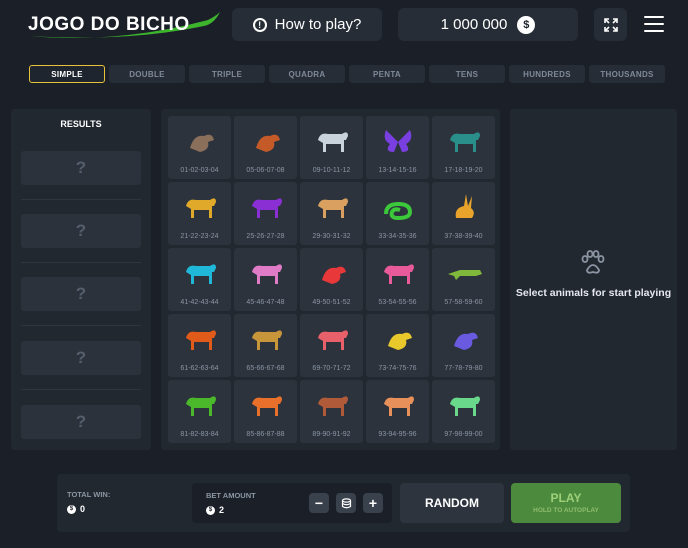 This screenshot has width=688, height=548. I want to click on lion-icon, so click(201, 340).